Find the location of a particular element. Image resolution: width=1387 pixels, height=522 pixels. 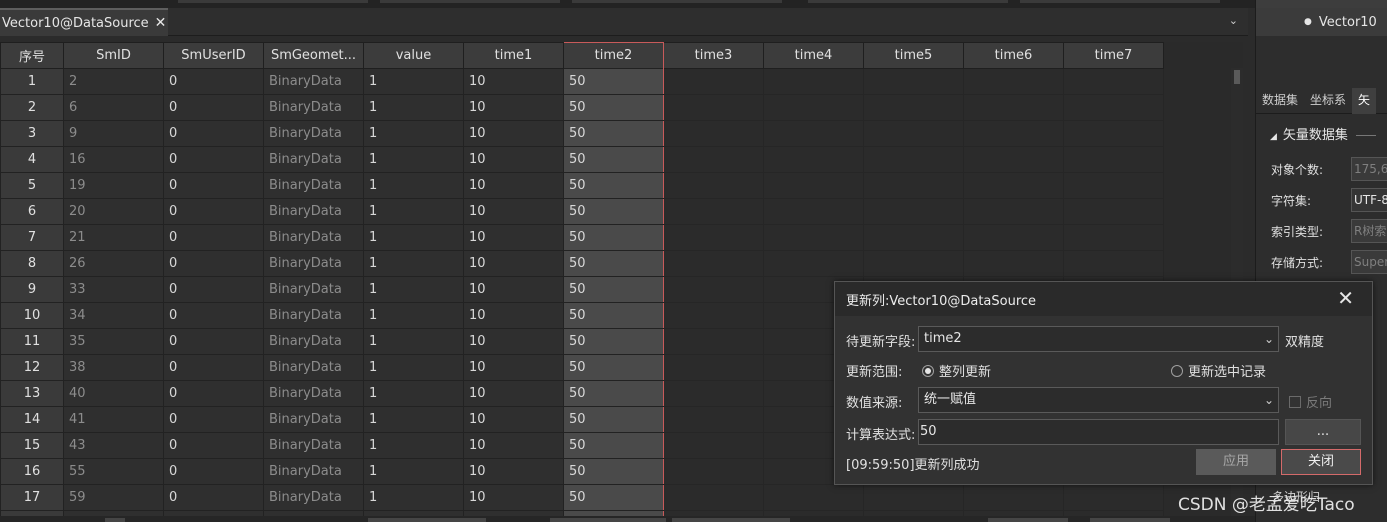

apply-button: 应用 is located at coordinates (1236, 462).